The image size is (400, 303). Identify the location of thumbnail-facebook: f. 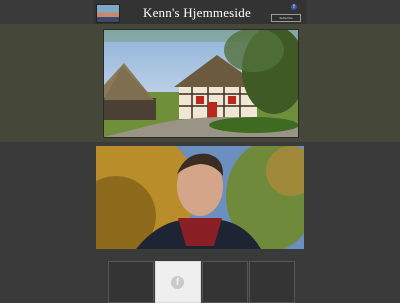
(178, 282).